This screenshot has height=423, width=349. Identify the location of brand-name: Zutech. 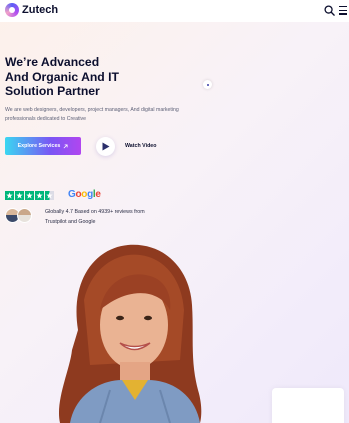
(40, 10).